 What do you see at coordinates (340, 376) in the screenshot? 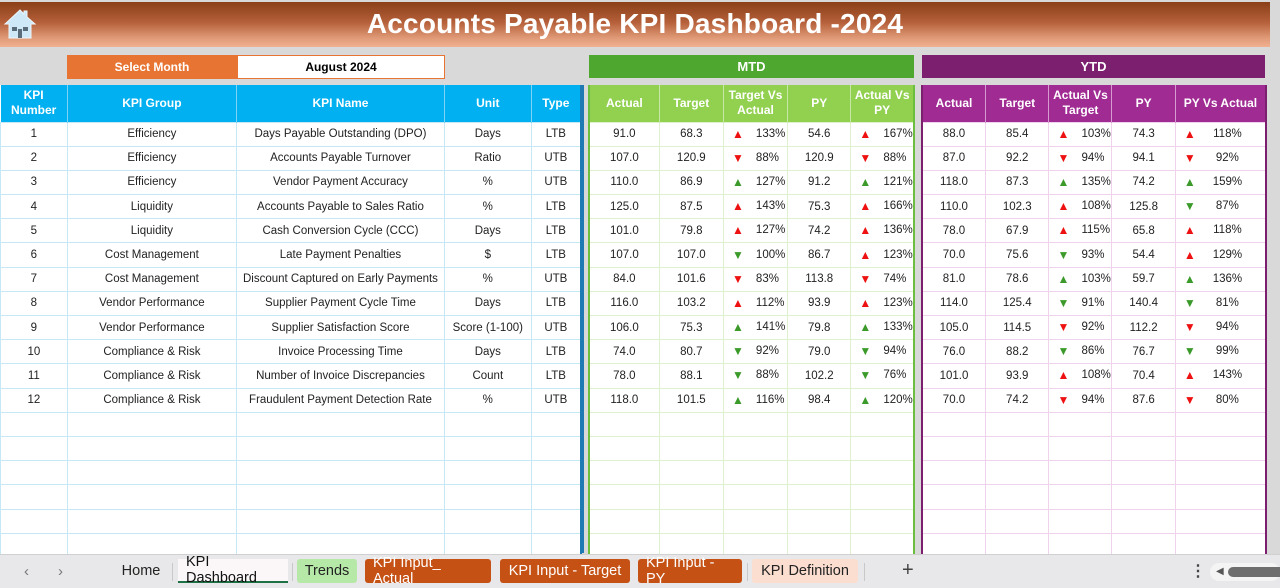
I see `kpi-name-cell: Number of Invoice Discrepancies` at bounding box center [340, 376].